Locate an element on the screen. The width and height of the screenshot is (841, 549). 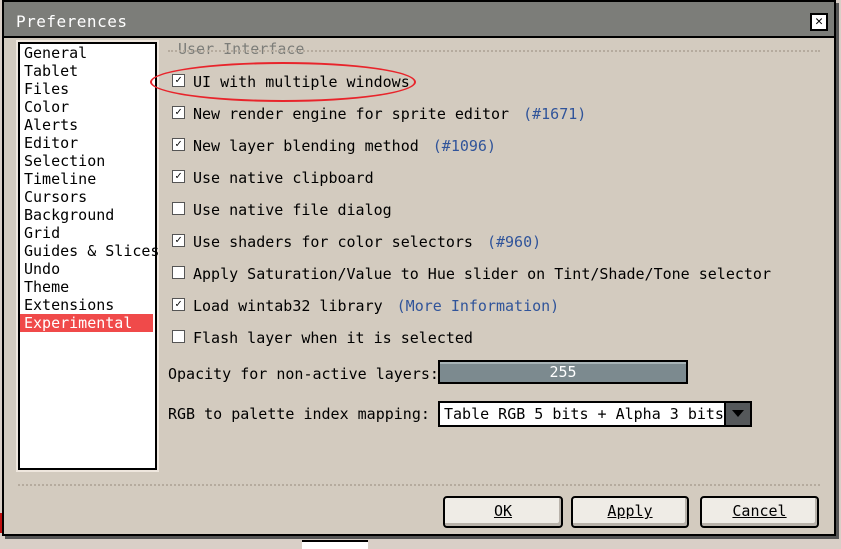
sidebar-item-editor: Editor is located at coordinates (86, 143).